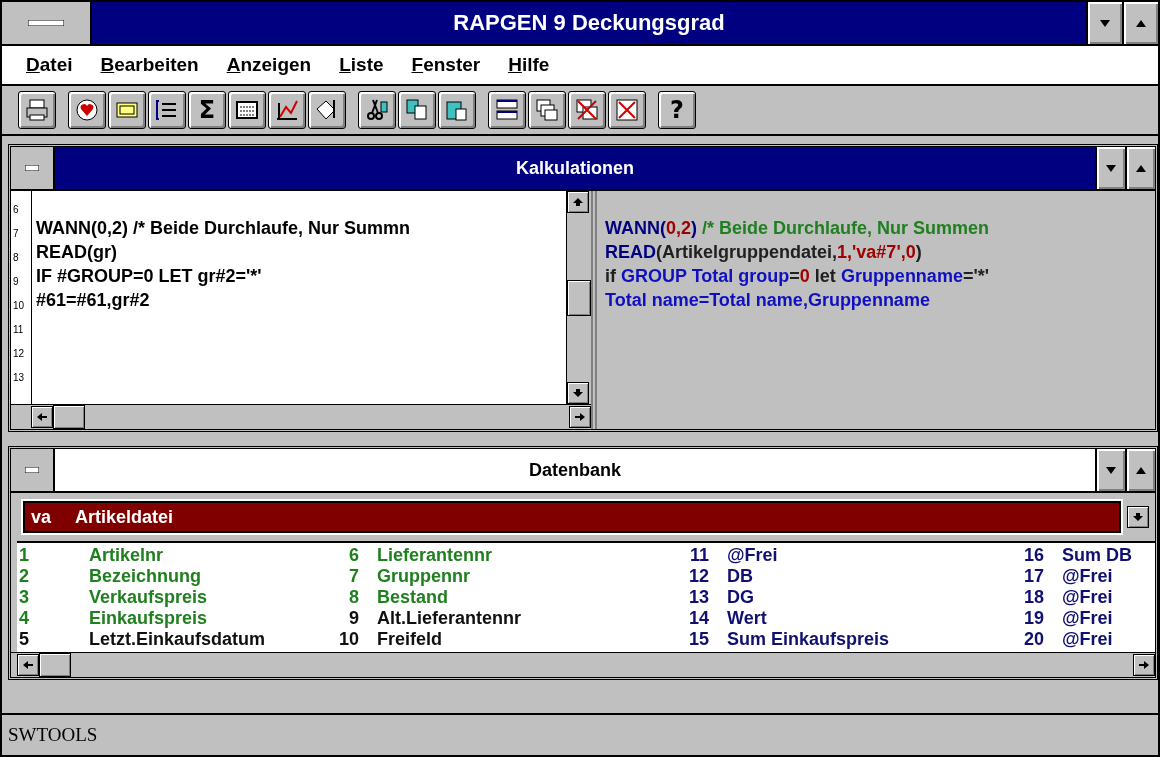  I want to click on field-item: 14 Wert, so click(836, 618).